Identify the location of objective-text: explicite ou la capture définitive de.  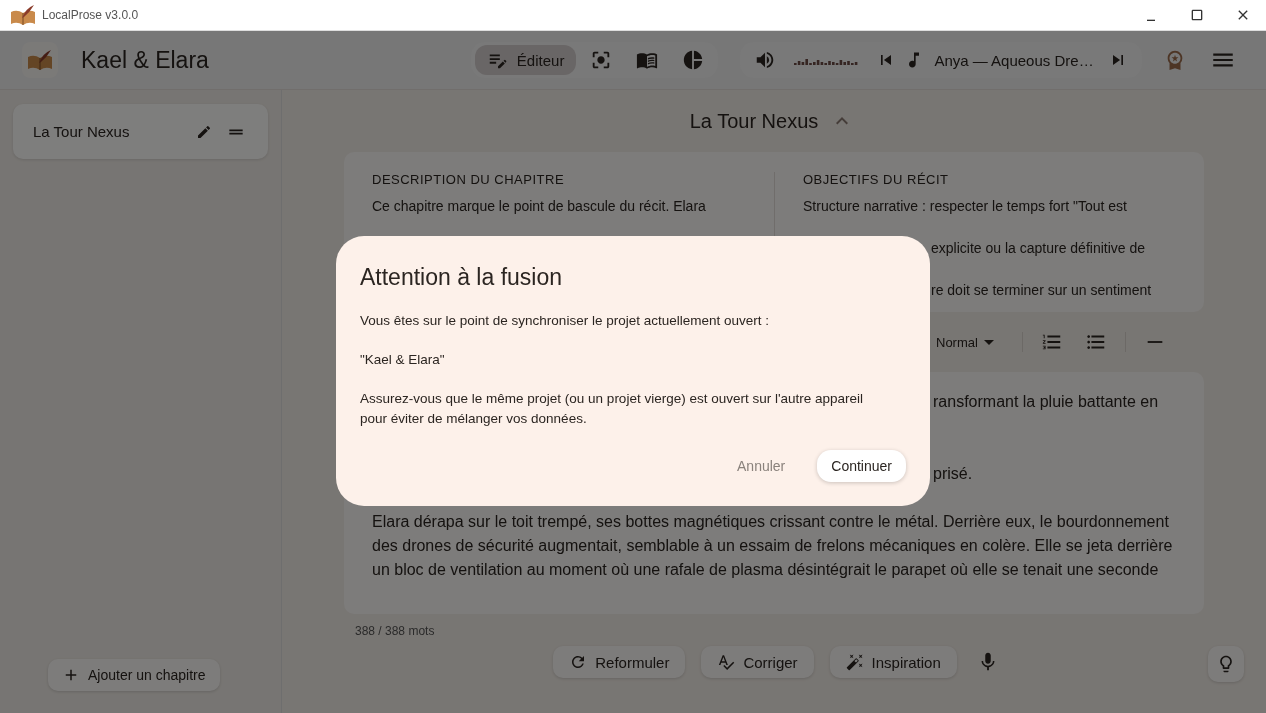
(1038, 248).